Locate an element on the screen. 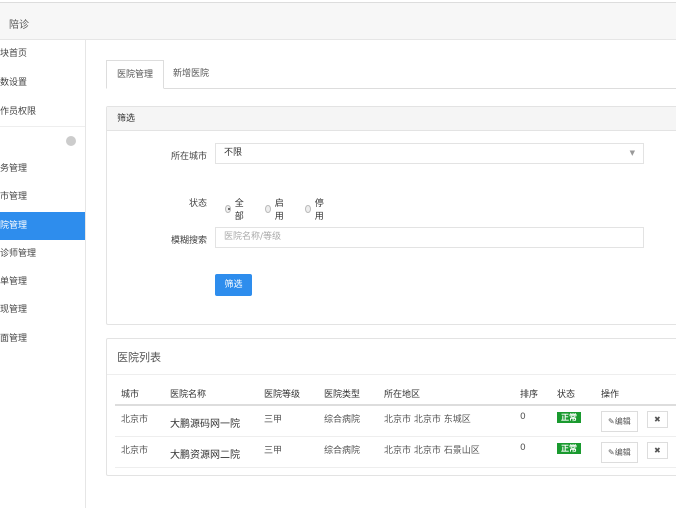  cell-region: 北京市 北京市 石景山区 is located at coordinates (446, 452).